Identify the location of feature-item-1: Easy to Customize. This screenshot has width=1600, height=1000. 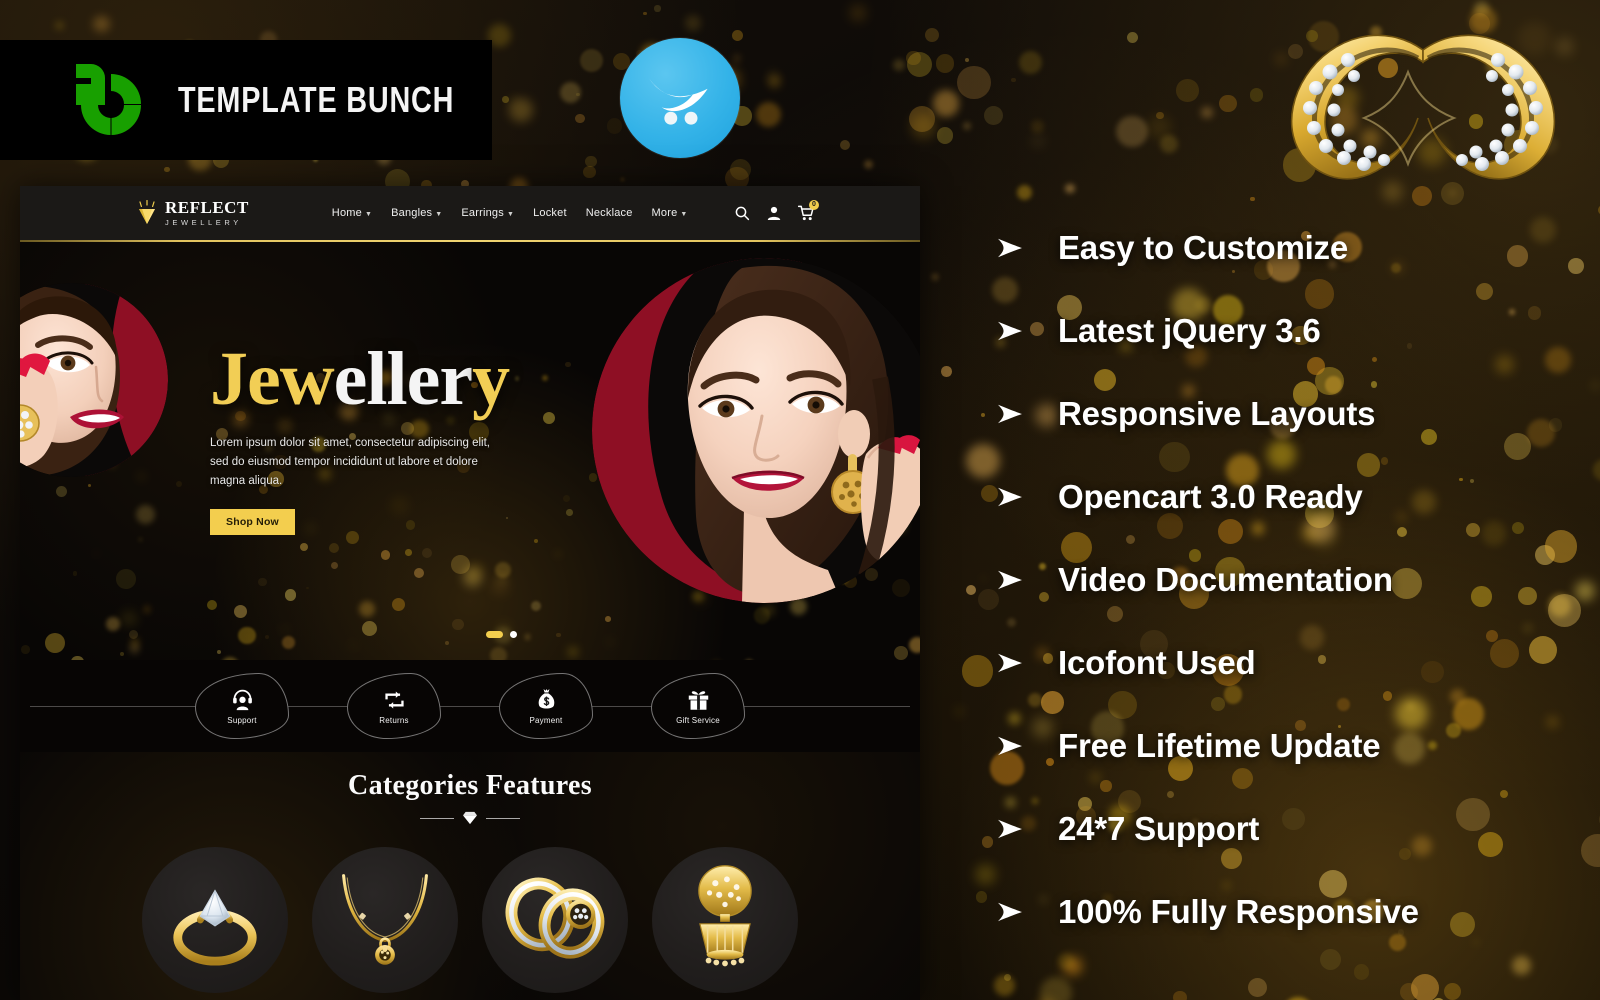
(1296, 247).